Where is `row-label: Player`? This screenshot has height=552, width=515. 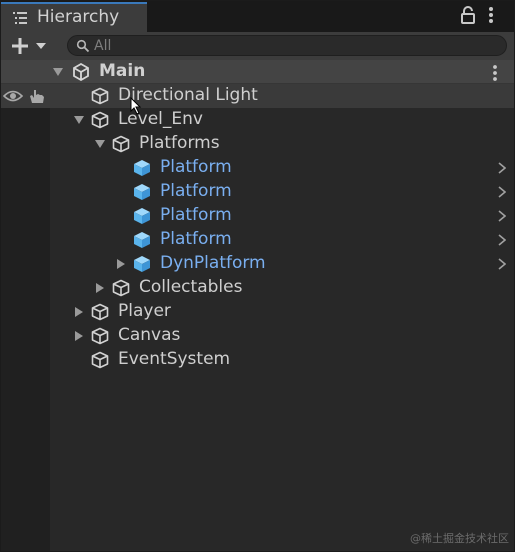
row-label: Player is located at coordinates (144, 311).